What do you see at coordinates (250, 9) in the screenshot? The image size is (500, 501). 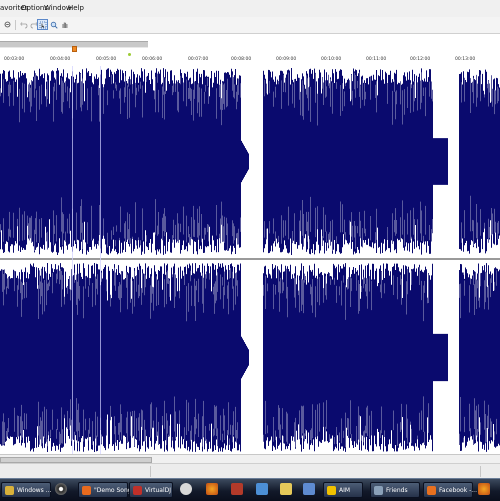 I see `menubar: avorites Options Window Help` at bounding box center [250, 9].